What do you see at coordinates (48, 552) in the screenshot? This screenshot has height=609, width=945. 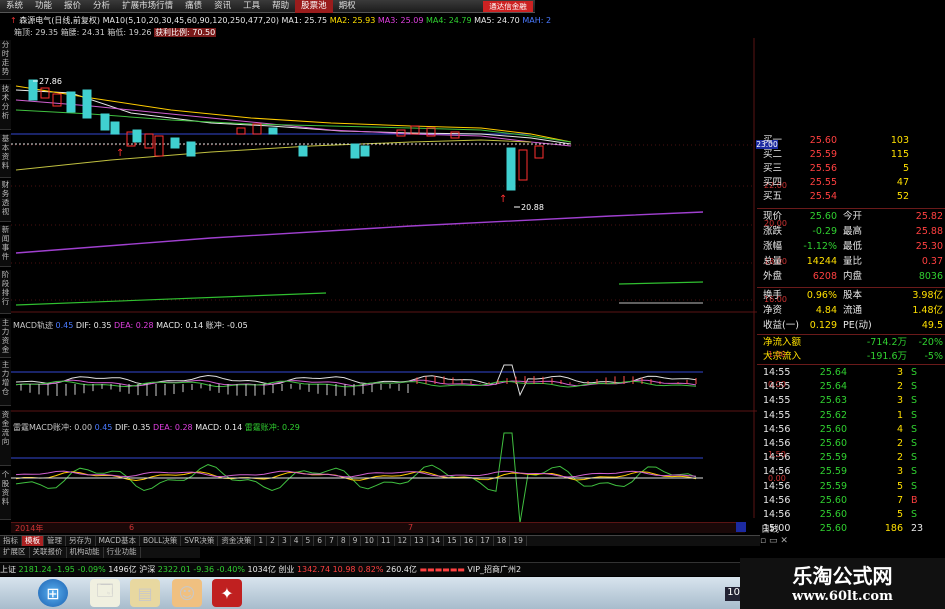 I see `bottom-tab2-1: 关联报价` at bounding box center [48, 552].